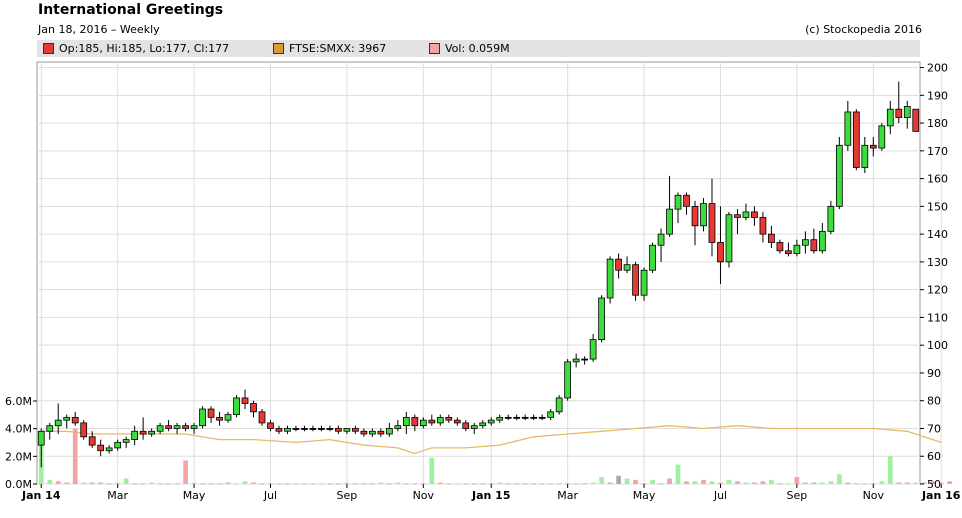 The image size is (962, 518). What do you see at coordinates (424, 495) in the screenshot?
I see `time-tick-label: Nov` at bounding box center [424, 495].